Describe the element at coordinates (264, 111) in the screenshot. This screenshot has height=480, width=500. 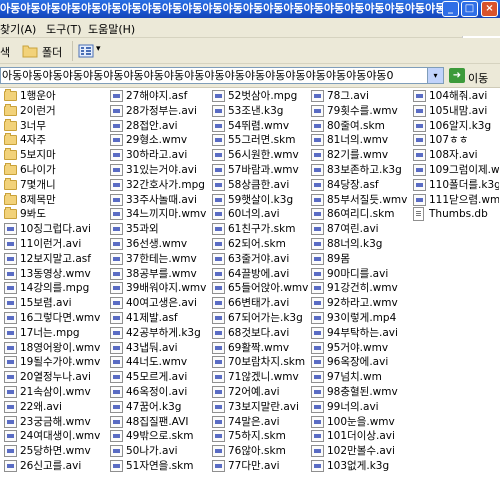
I see `file-item: 53조낸.k3g` at that location.